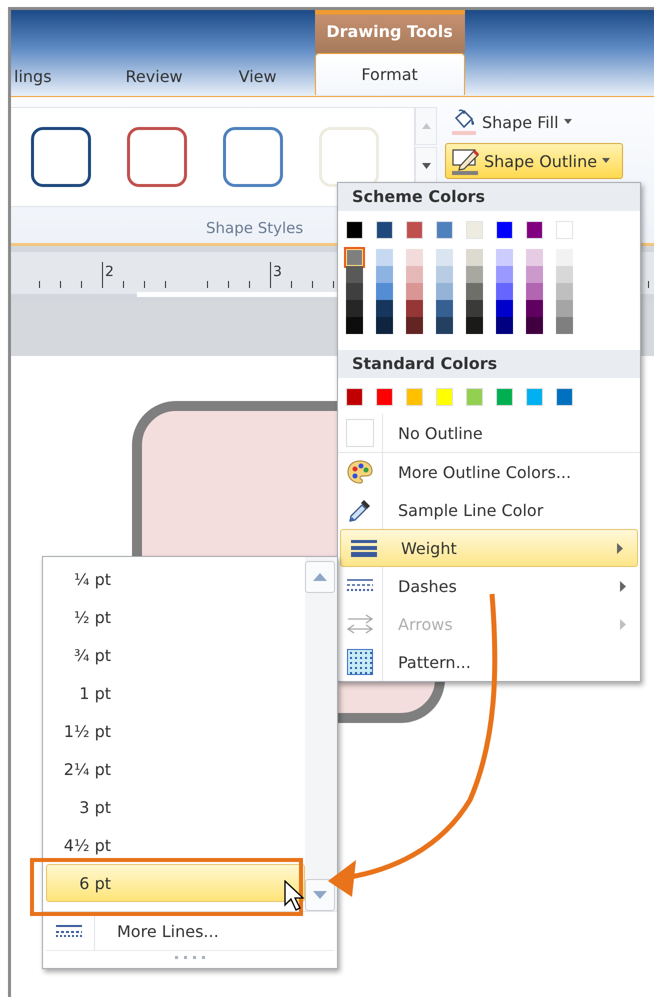 The height and width of the screenshot is (997, 654). What do you see at coordinates (175, 807) in the screenshot?
I see `weight-option: 3 pt` at bounding box center [175, 807].